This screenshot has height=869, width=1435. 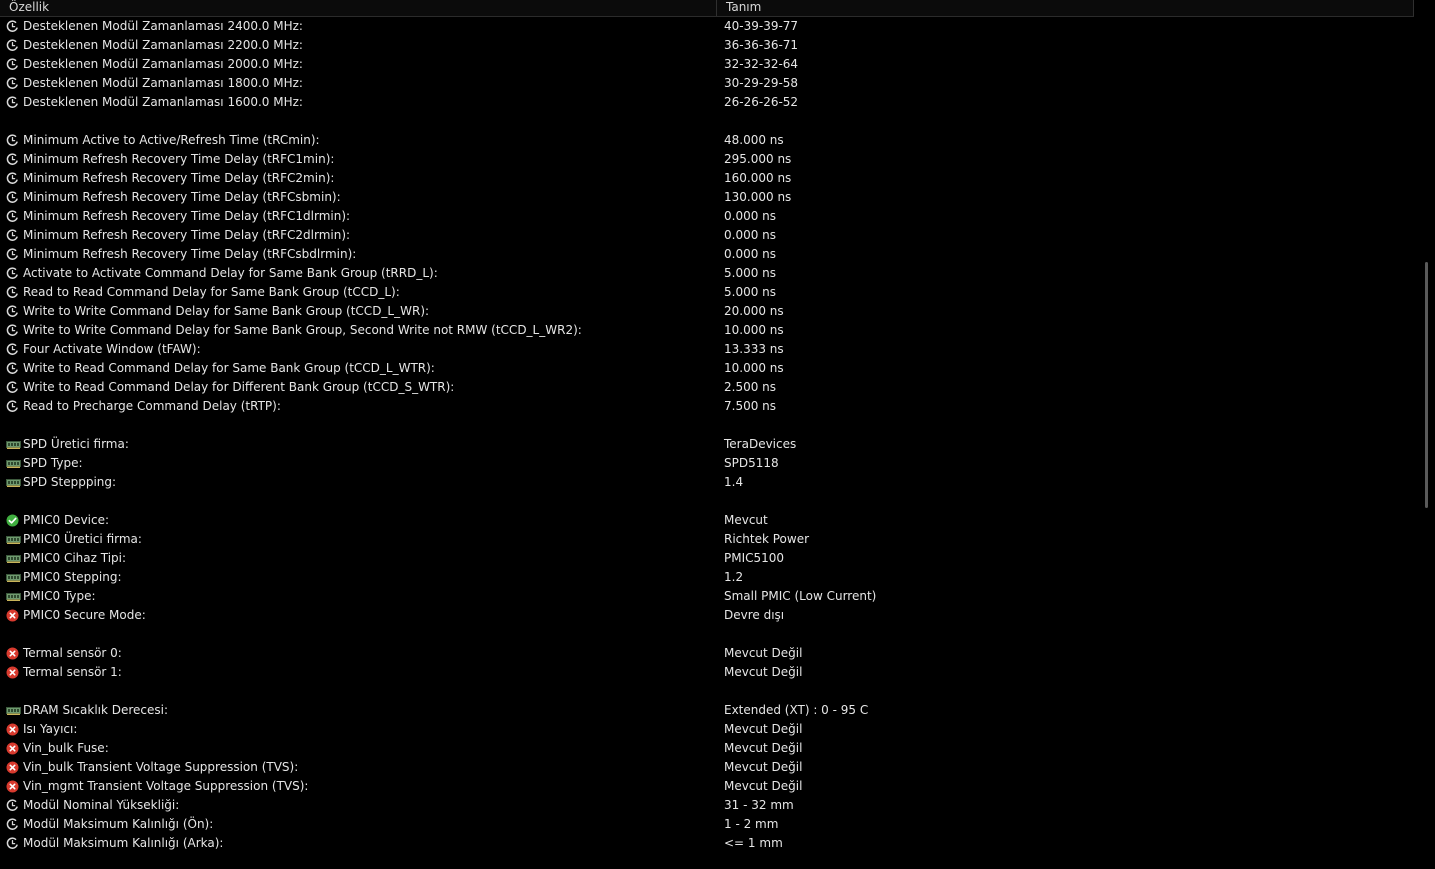 I want to click on property-value: 2.500 ns, so click(x=750, y=387).